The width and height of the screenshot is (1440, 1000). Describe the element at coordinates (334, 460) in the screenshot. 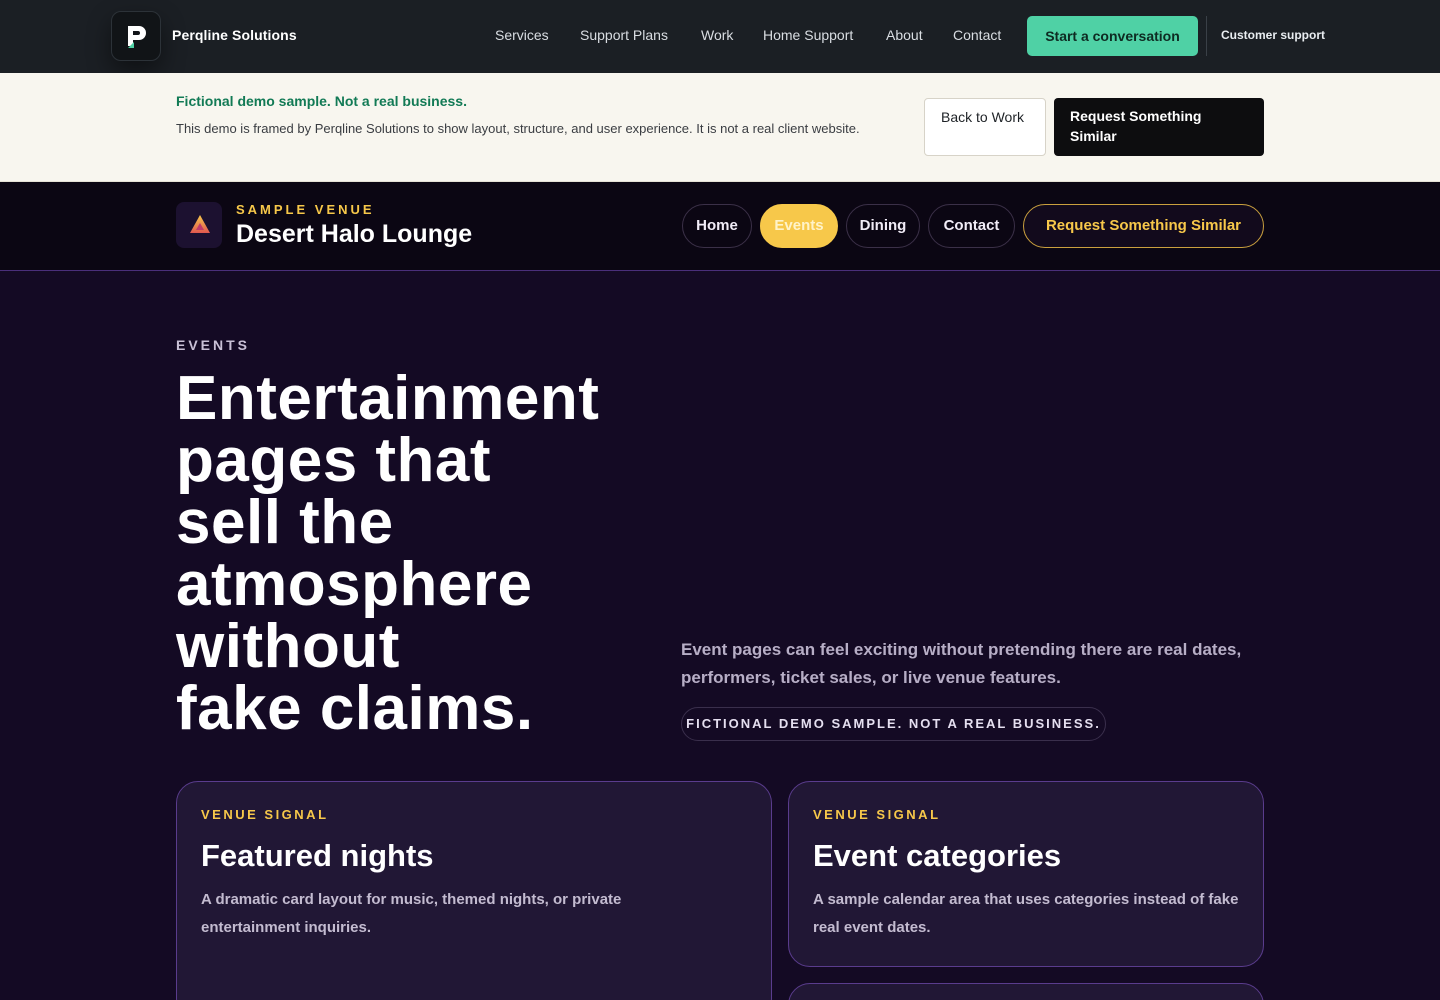

I see `hero-title-line: pages that` at that location.